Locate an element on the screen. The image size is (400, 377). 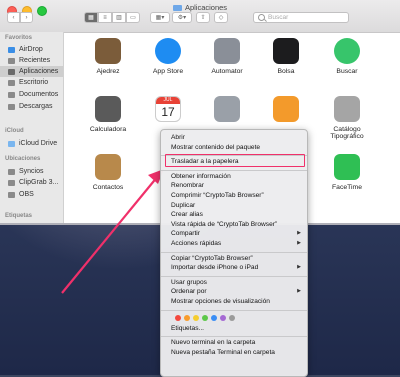
menu-item: Crear alias is located at coordinates (236, 214).